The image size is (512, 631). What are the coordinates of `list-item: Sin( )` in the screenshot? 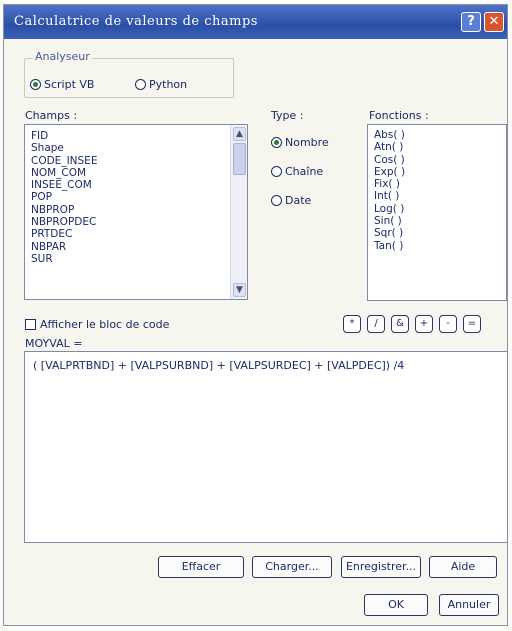 It's located at (437, 221).